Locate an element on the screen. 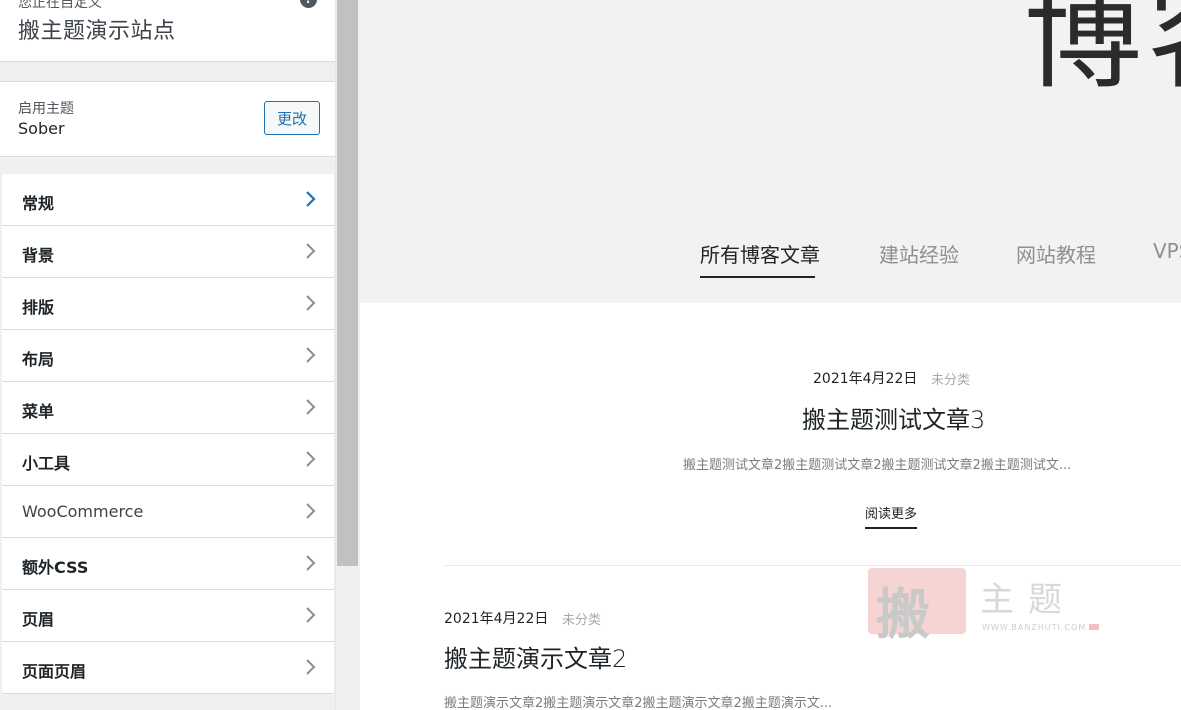 Image resolution: width=1181 pixels, height=710 pixels. customizer-header: 您正在自定义 ? 搬主题演示站点 is located at coordinates (167, 31).